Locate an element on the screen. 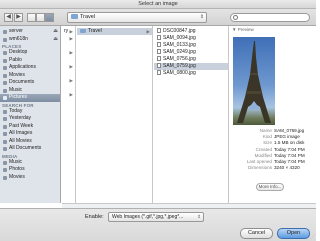 The height and width of the screenshot is (241, 320). row-label: ry is located at coordinates (66, 31).